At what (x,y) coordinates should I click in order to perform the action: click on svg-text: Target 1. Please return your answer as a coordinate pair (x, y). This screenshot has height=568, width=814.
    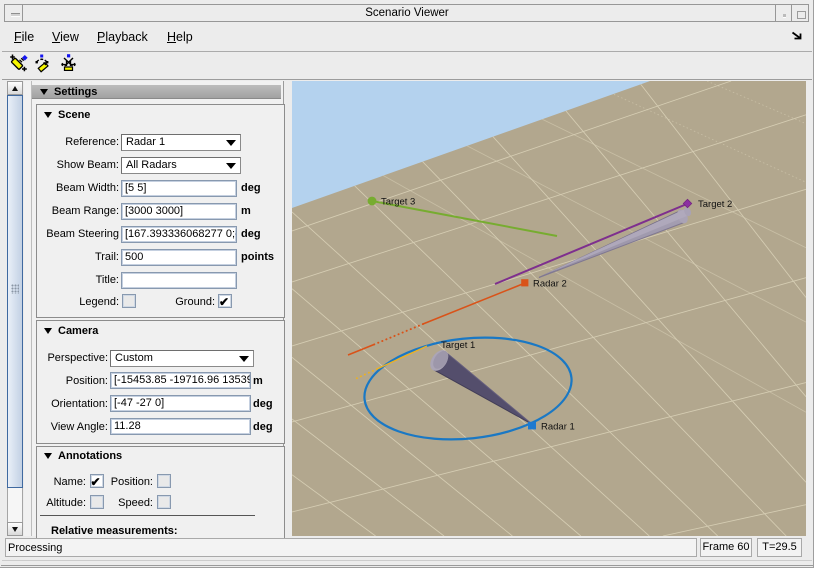
    Looking at the image, I should click on (458, 345).